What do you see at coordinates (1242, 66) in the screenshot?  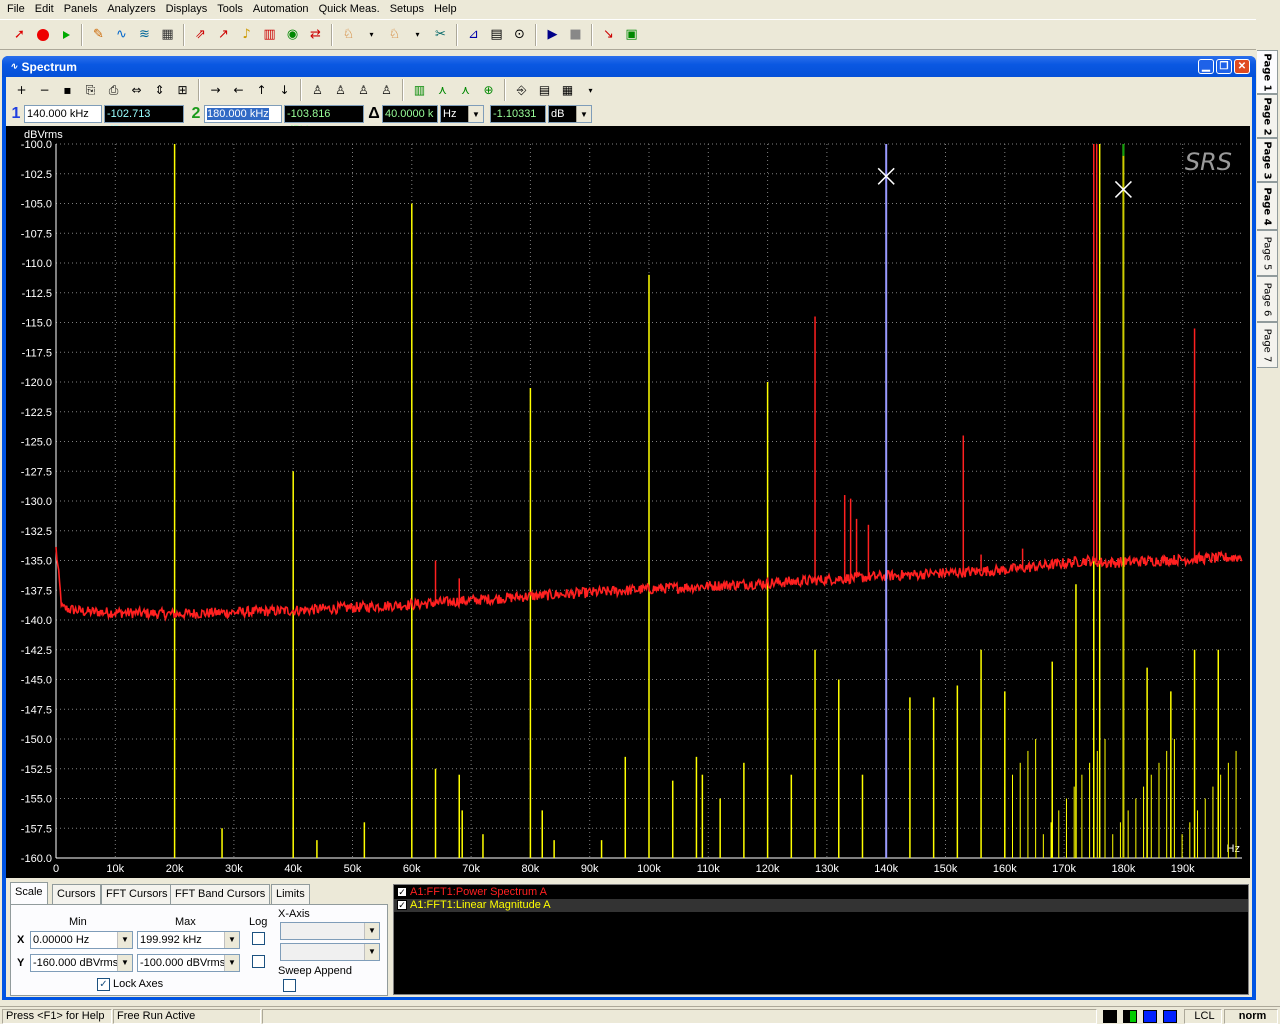 I see `close-button: ✕` at bounding box center [1242, 66].